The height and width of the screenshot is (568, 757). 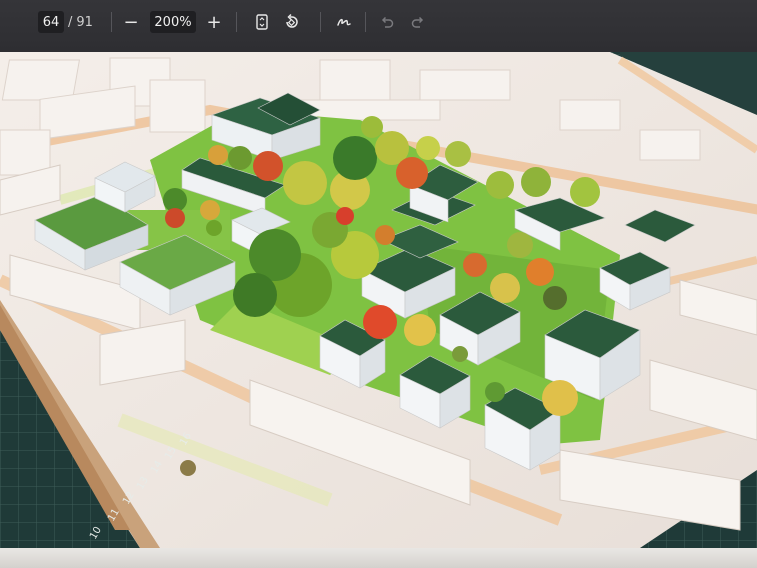 I want to click on undo-button, so click(x=387, y=22).